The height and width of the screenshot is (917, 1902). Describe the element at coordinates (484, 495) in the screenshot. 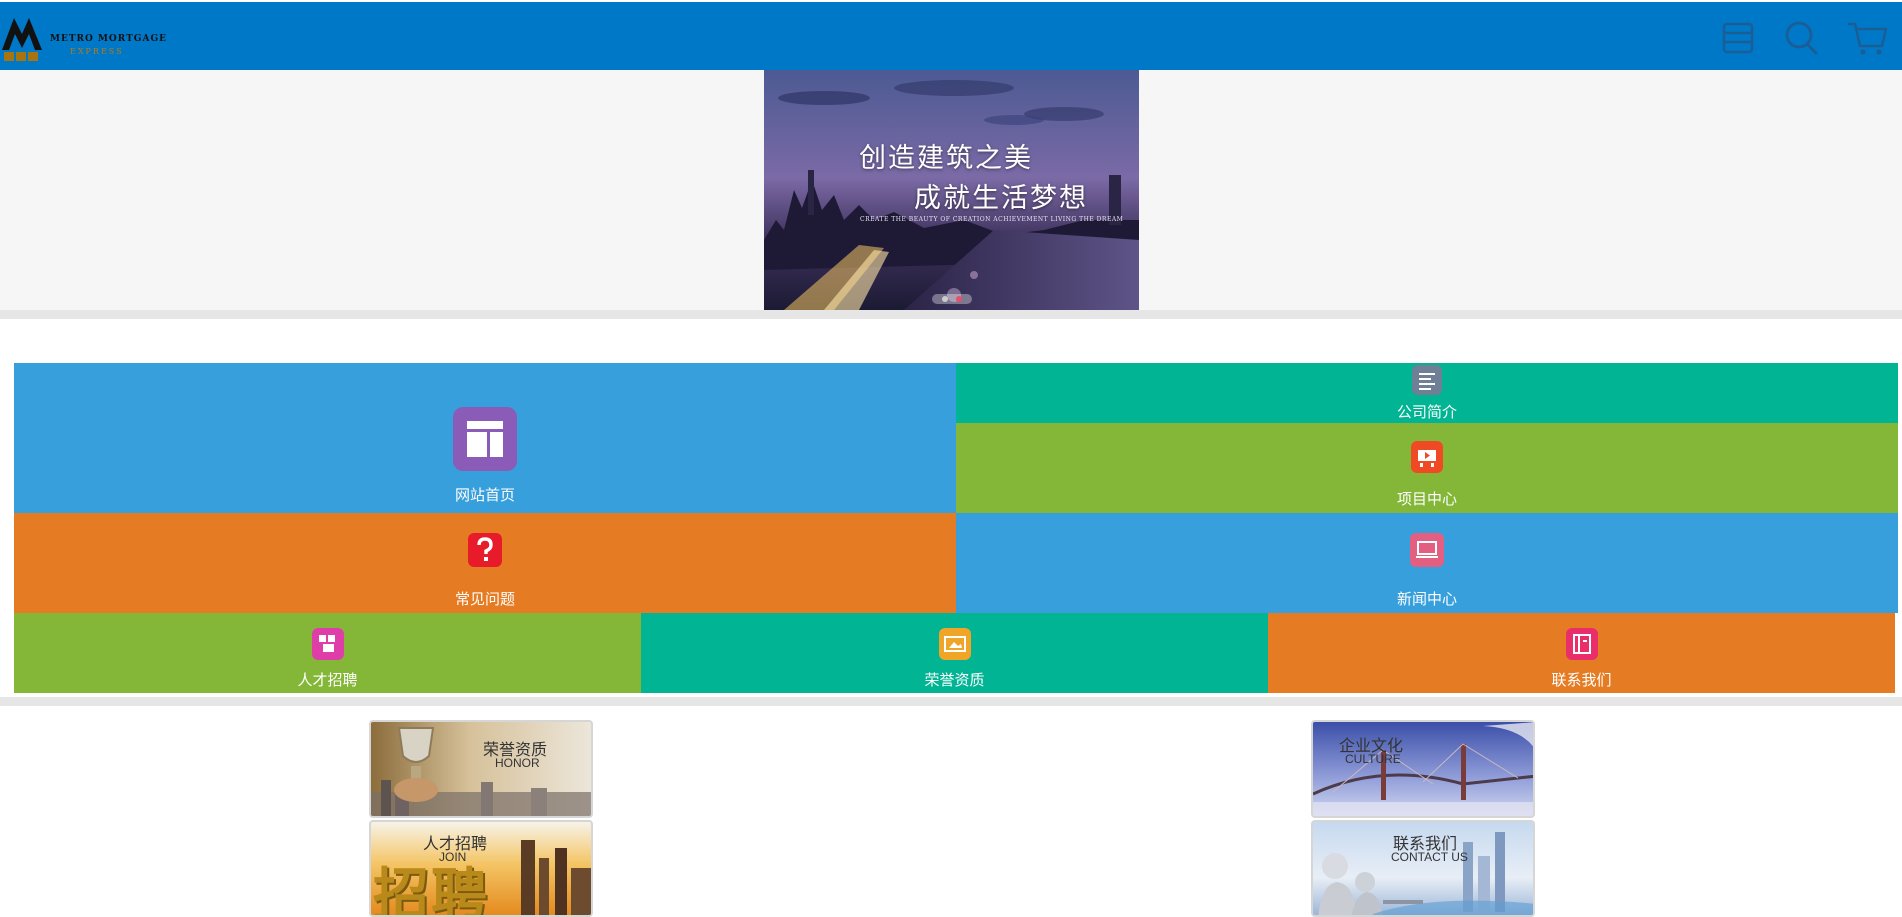

I see `tile-home-label: 网站首页` at that location.